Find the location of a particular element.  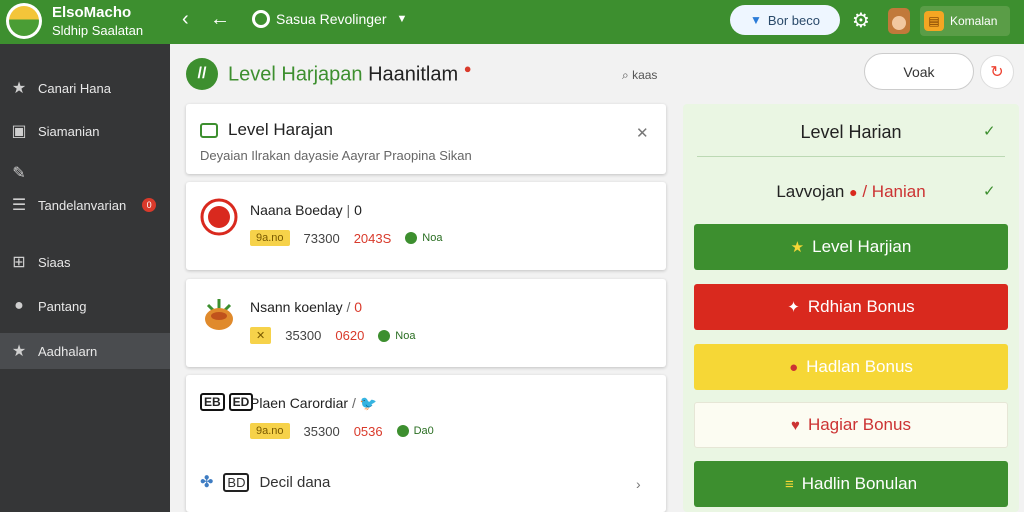

app-logo is located at coordinates (24, 21).